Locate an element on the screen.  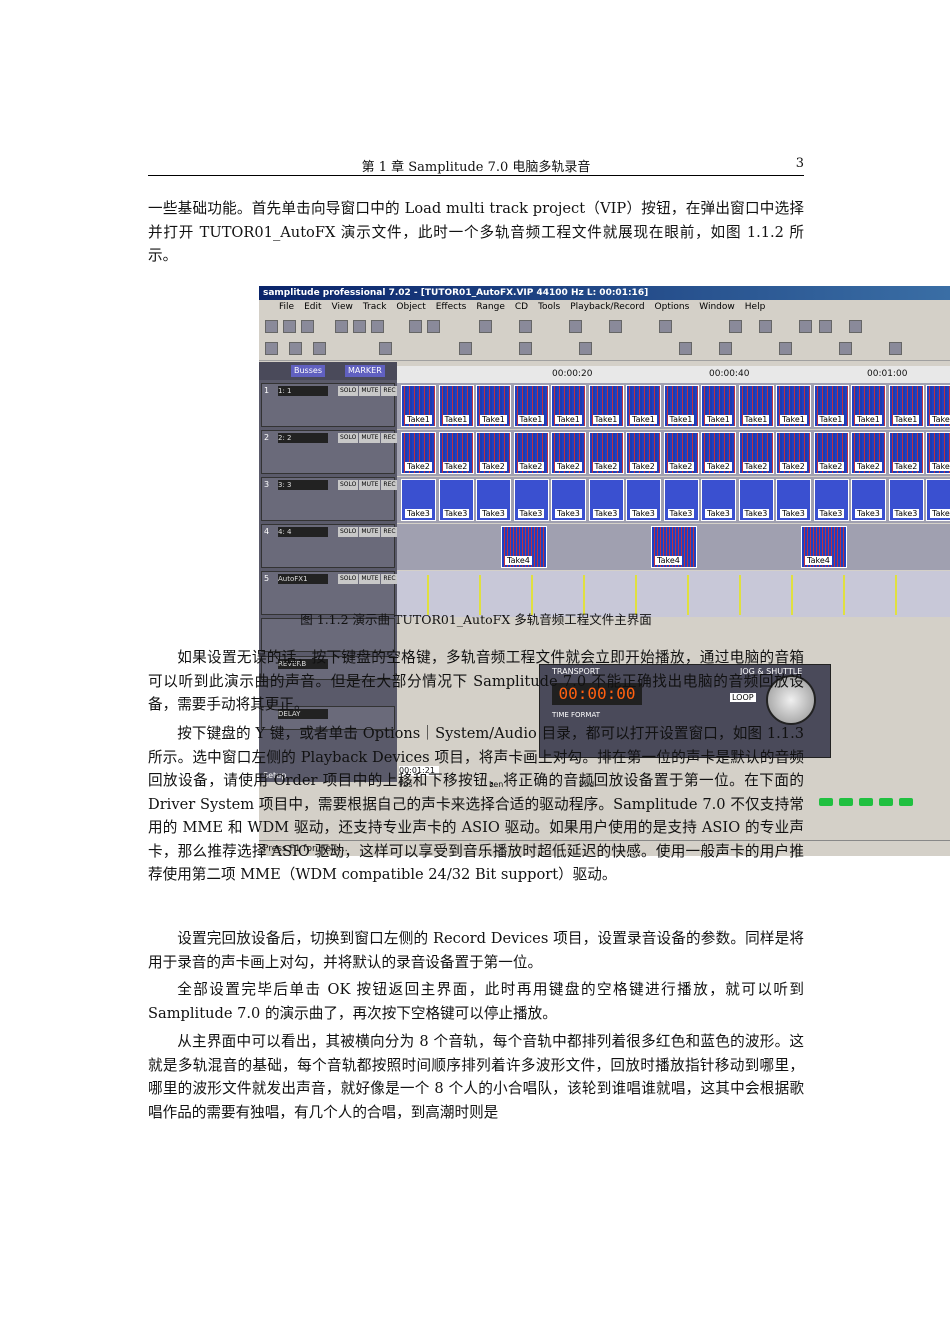
track-header-2: 2 2: 2 SOLO MUTE REC is located at coordinates (329, 452).